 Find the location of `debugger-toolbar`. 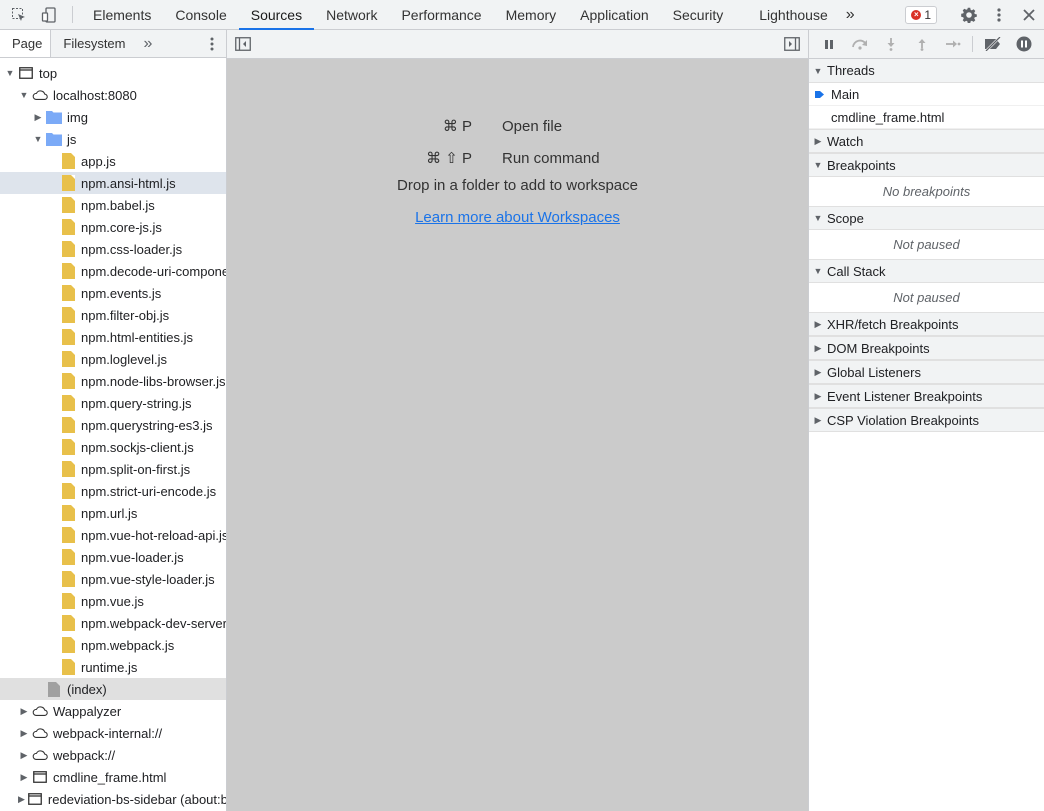

debugger-toolbar is located at coordinates (926, 44).